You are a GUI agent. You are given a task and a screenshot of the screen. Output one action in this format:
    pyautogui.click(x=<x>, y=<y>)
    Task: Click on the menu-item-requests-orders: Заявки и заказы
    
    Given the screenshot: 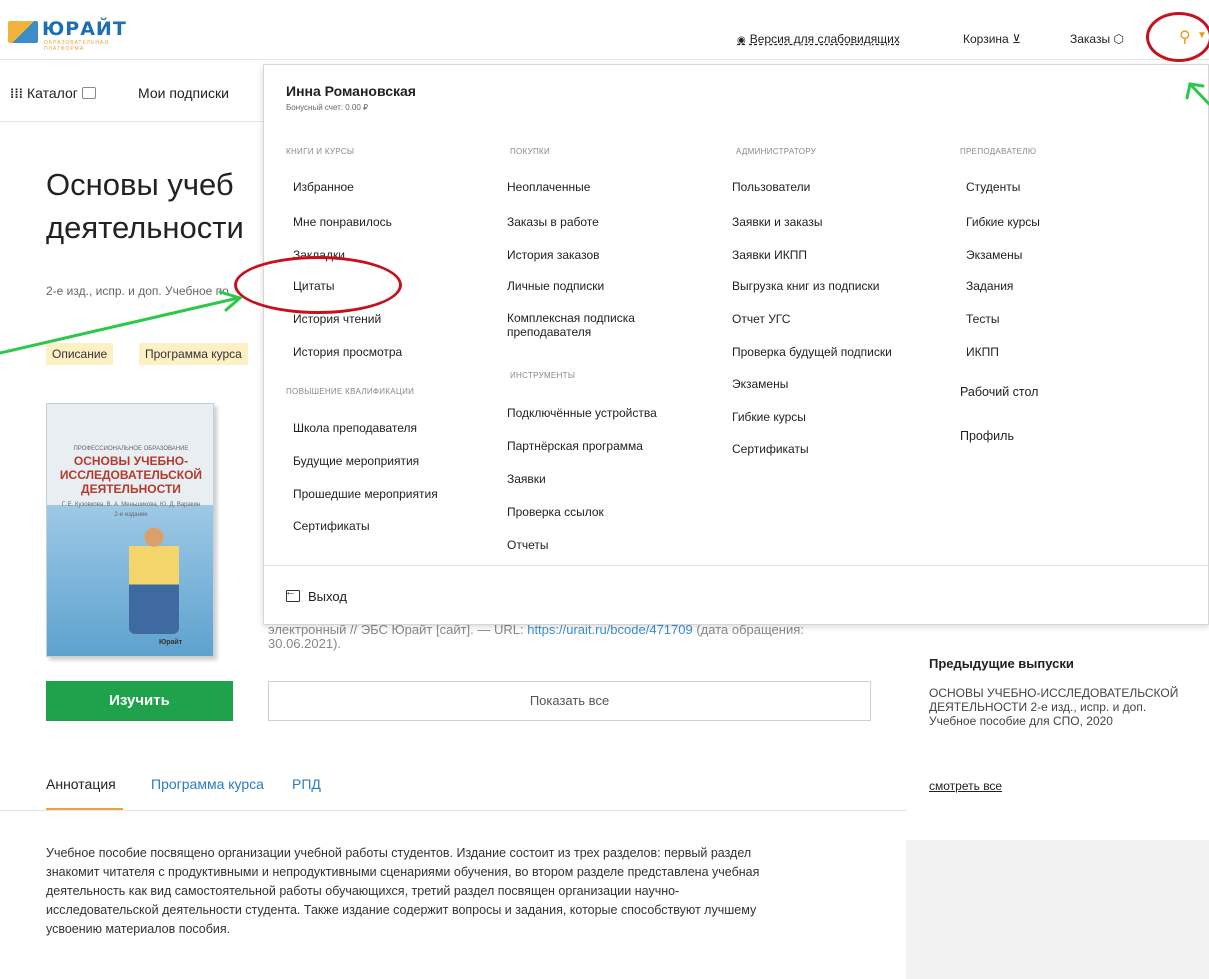 What is the action you would take?
    pyautogui.click(x=777, y=222)
    